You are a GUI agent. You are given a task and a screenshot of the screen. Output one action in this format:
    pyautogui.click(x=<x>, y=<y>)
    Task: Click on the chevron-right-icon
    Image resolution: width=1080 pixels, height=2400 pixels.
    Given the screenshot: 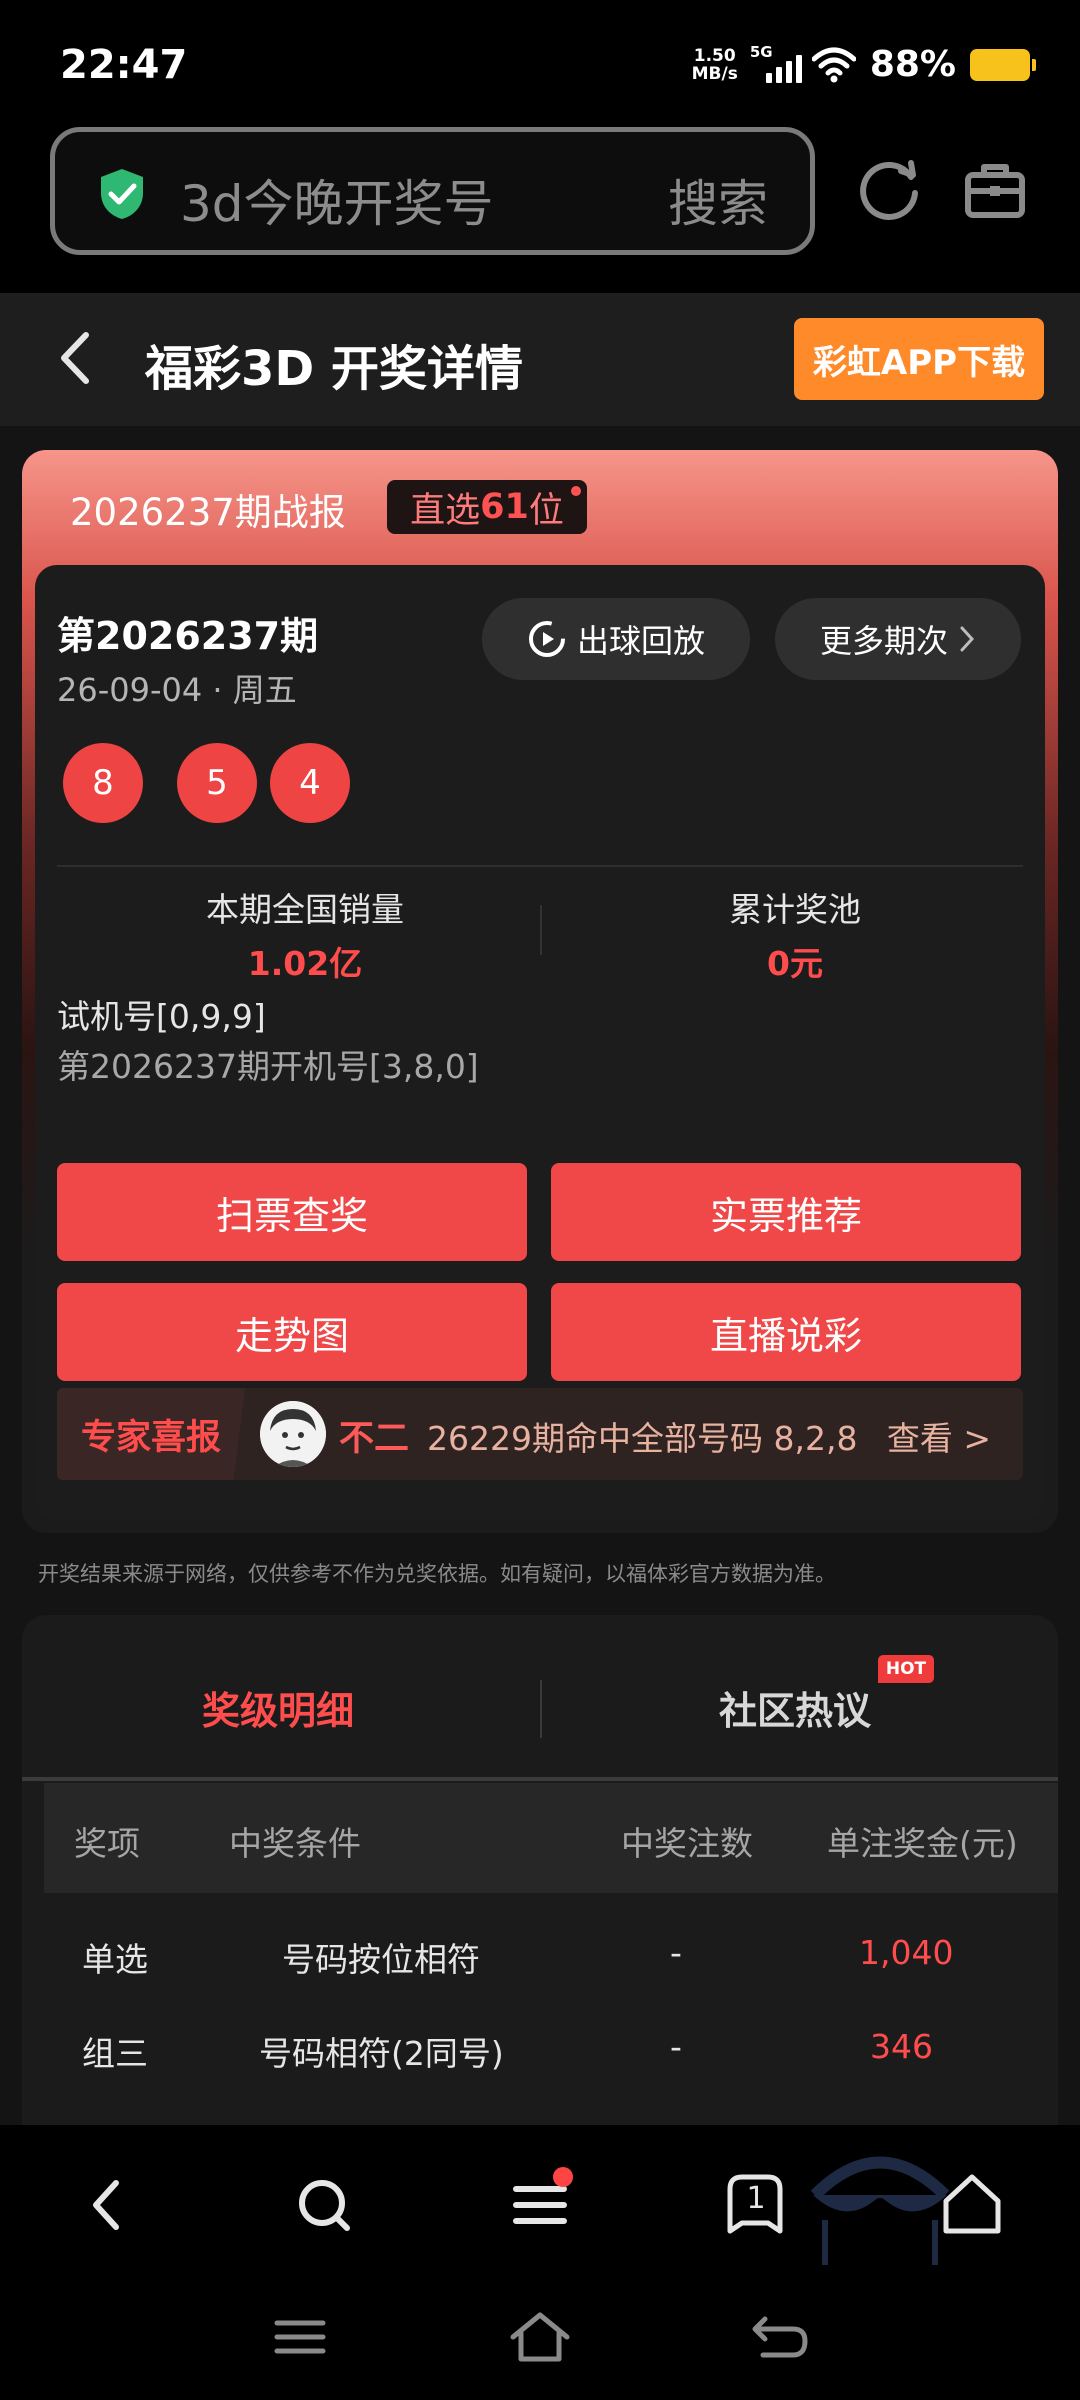 What is the action you would take?
    pyautogui.click(x=967, y=639)
    